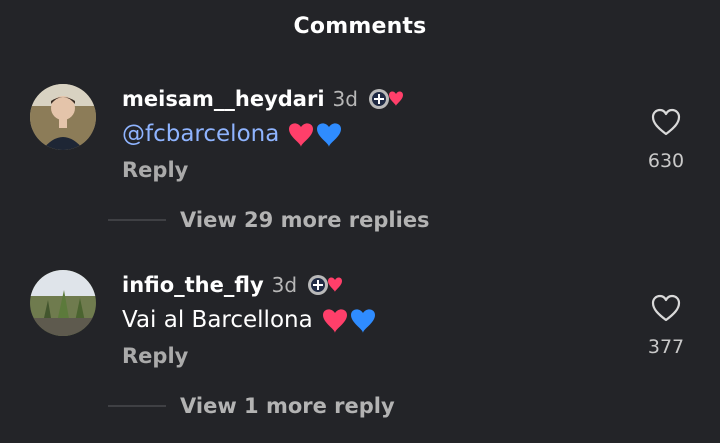 The width and height of the screenshot is (720, 443). Describe the element at coordinates (666, 148) in the screenshot. I see `like-area: 630` at that location.